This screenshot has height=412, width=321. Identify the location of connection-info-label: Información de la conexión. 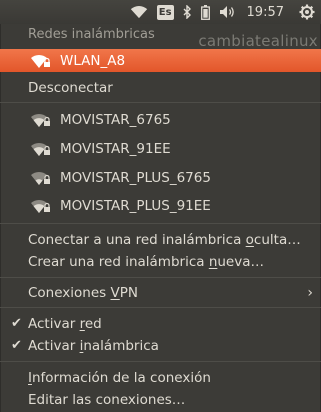
(119, 377).